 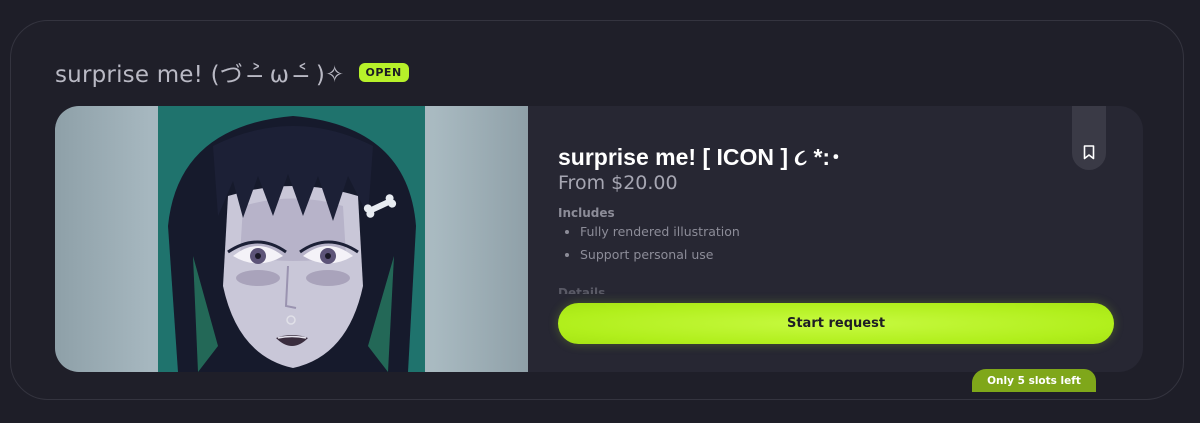 What do you see at coordinates (383, 72) in the screenshot?
I see `status-badge: OPEN` at bounding box center [383, 72].